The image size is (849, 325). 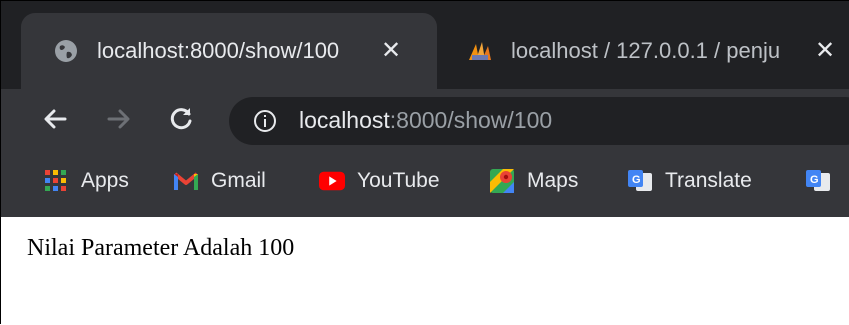 I want to click on tab-phpmyadmin: localhost / 127.0.0.1 / penju ✕, so click(x=649, y=51).